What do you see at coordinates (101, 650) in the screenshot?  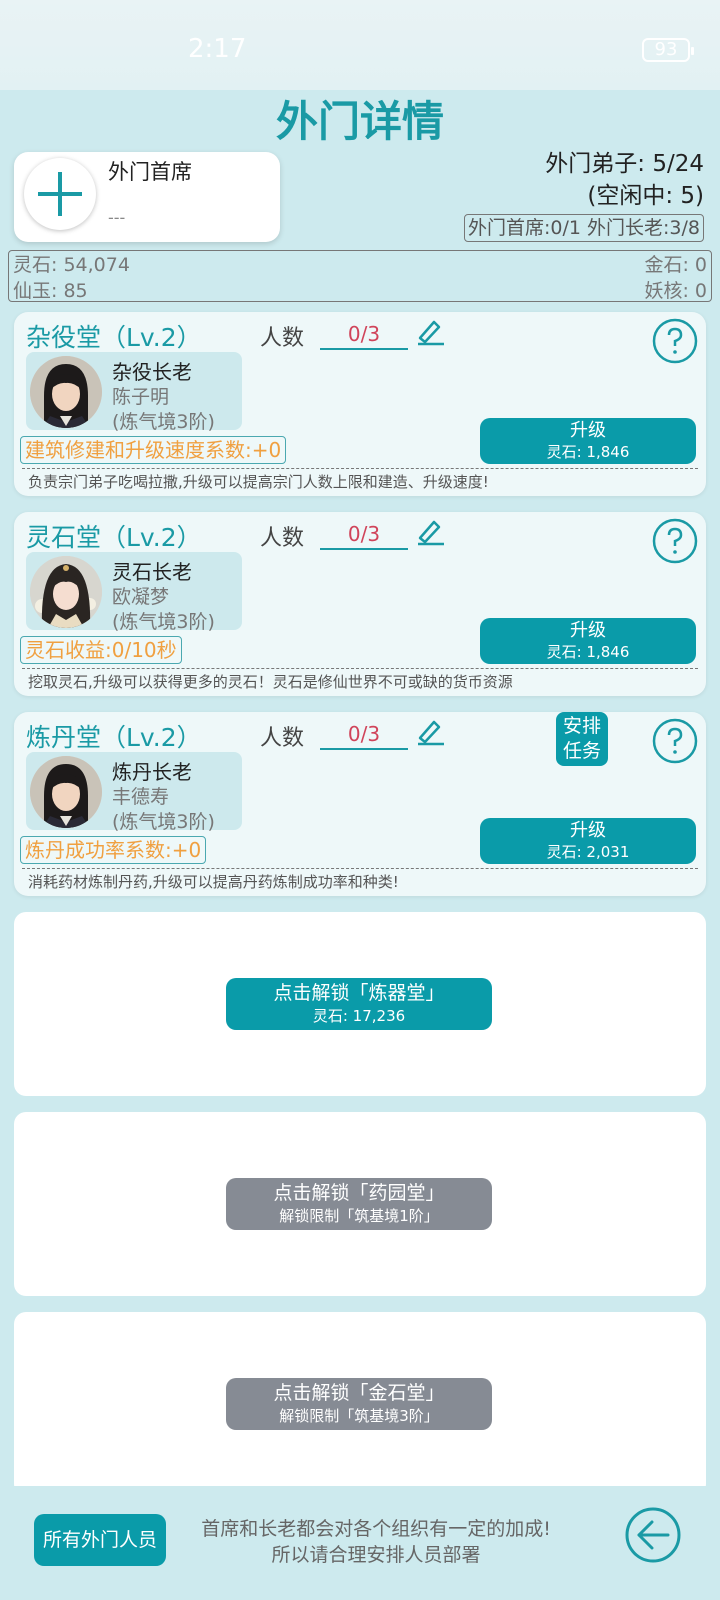 I see `hall-bonus: 灵石收益:0/10秒` at bounding box center [101, 650].